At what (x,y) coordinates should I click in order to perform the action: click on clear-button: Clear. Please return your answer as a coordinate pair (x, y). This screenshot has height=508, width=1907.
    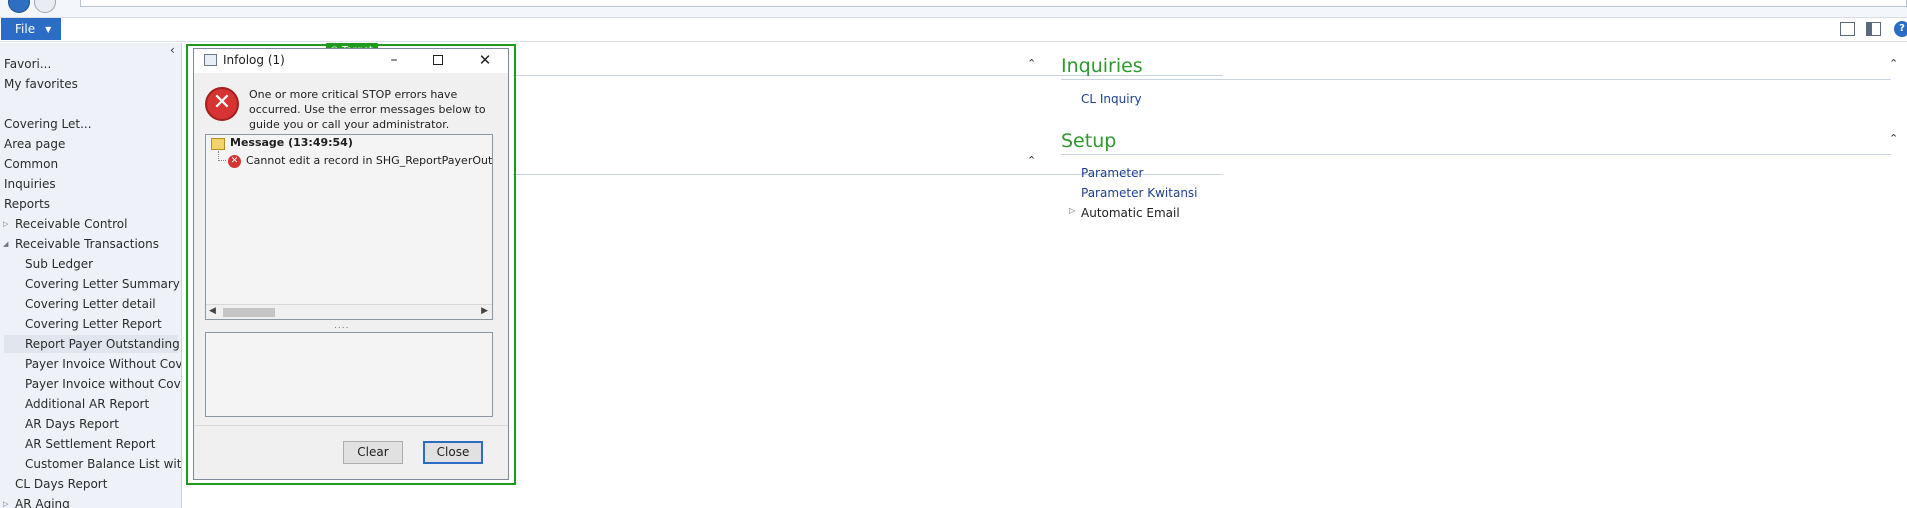
    Looking at the image, I should click on (373, 452).